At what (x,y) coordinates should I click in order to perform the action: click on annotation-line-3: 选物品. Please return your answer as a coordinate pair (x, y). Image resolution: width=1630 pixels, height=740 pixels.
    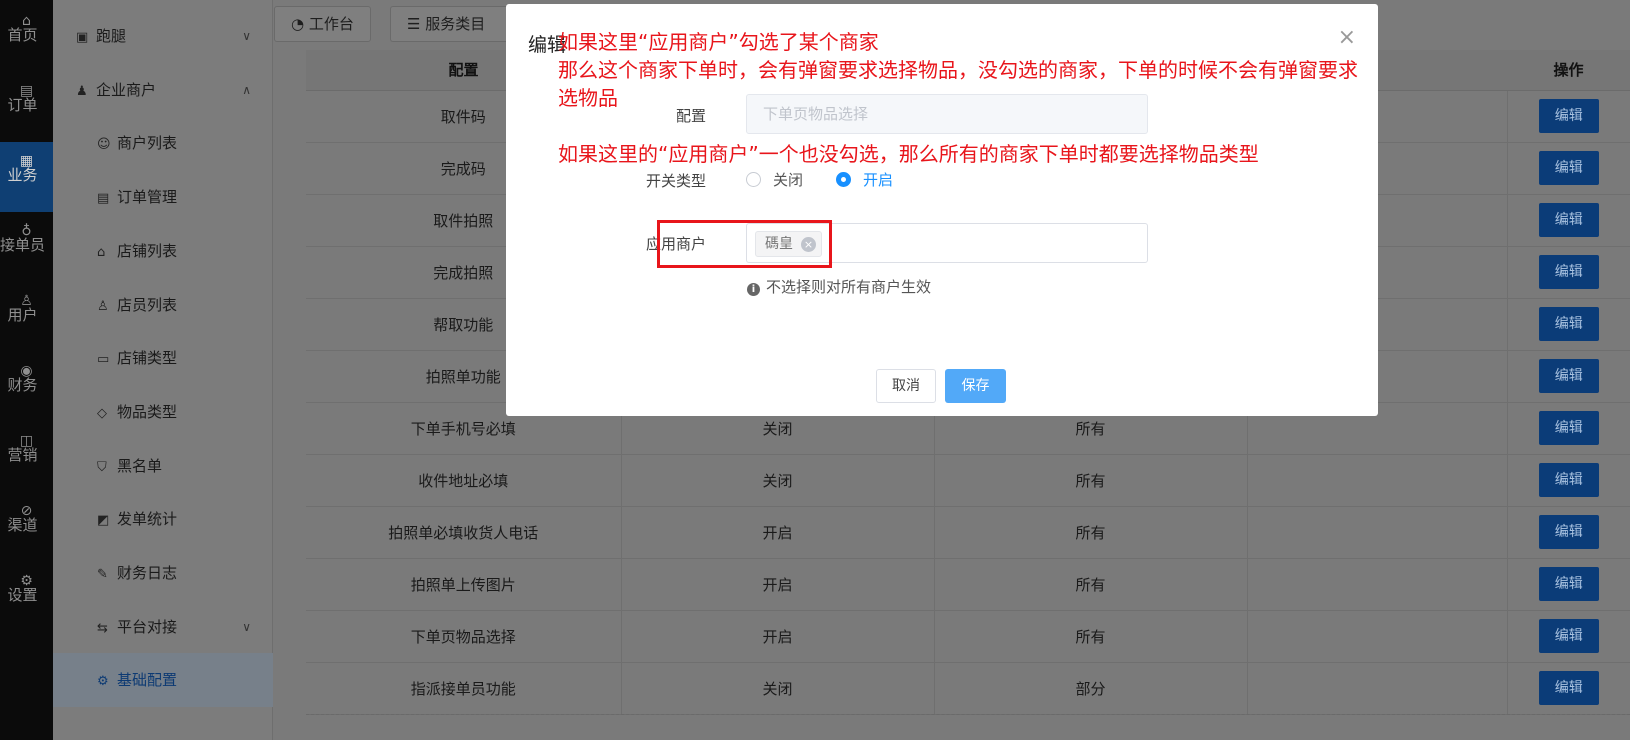
    Looking at the image, I should click on (588, 98).